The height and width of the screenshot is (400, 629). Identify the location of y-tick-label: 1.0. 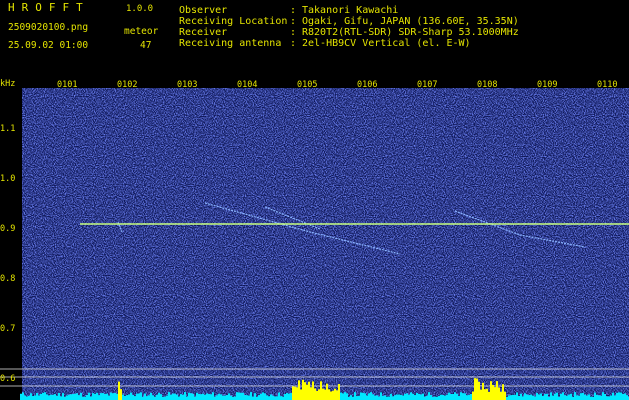
(8, 179).